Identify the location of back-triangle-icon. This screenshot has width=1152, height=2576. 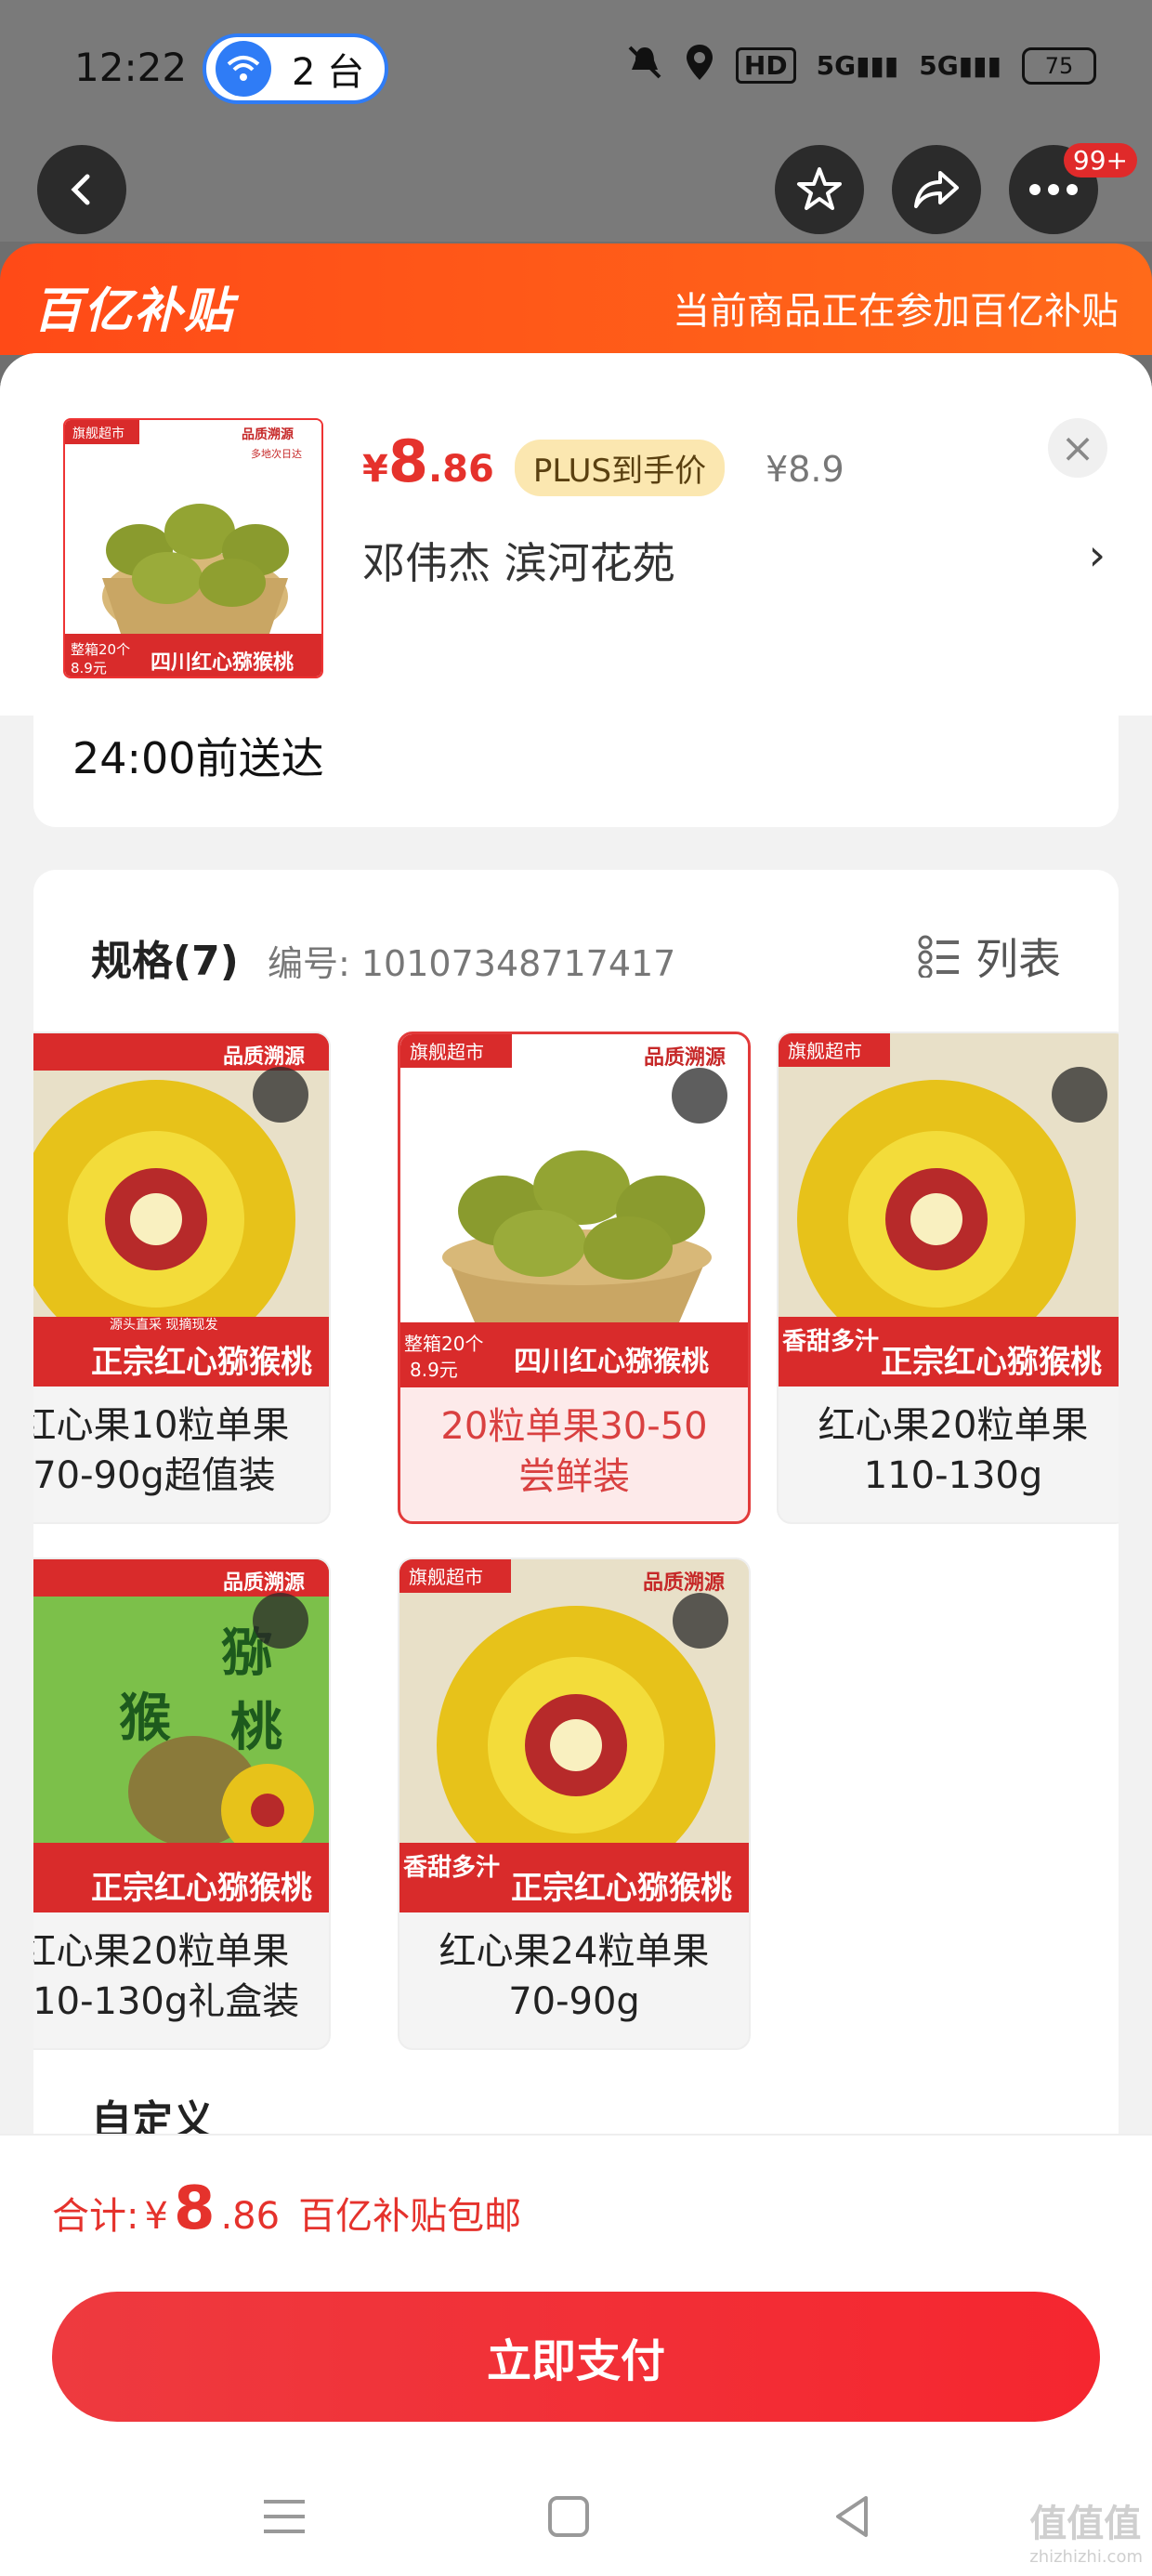
(853, 2516).